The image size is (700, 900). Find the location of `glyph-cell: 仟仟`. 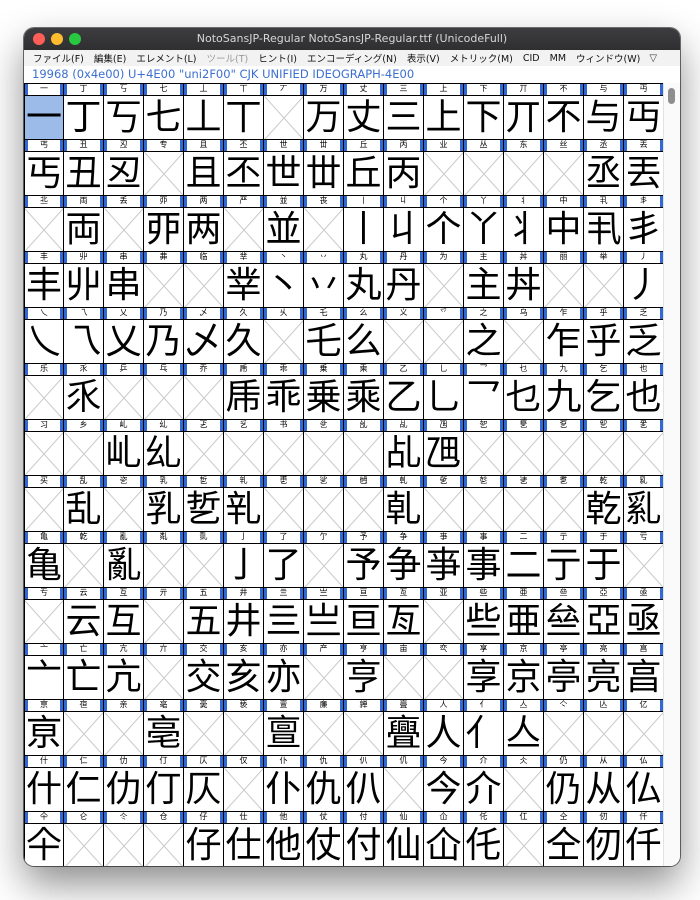

glyph-cell: 仟仟 is located at coordinates (644, 838).